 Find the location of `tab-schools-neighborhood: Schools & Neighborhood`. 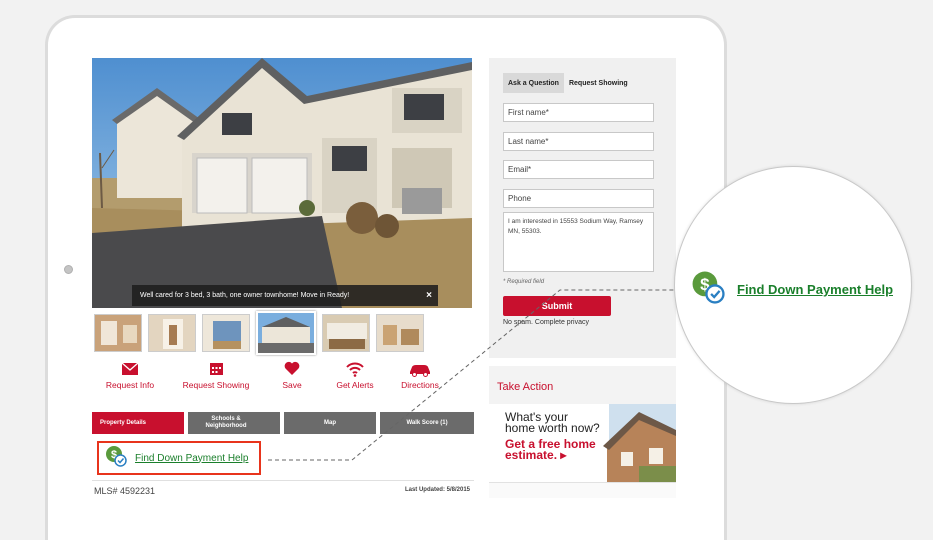

tab-schools-neighborhood: Schools & Neighborhood is located at coordinates (234, 423).